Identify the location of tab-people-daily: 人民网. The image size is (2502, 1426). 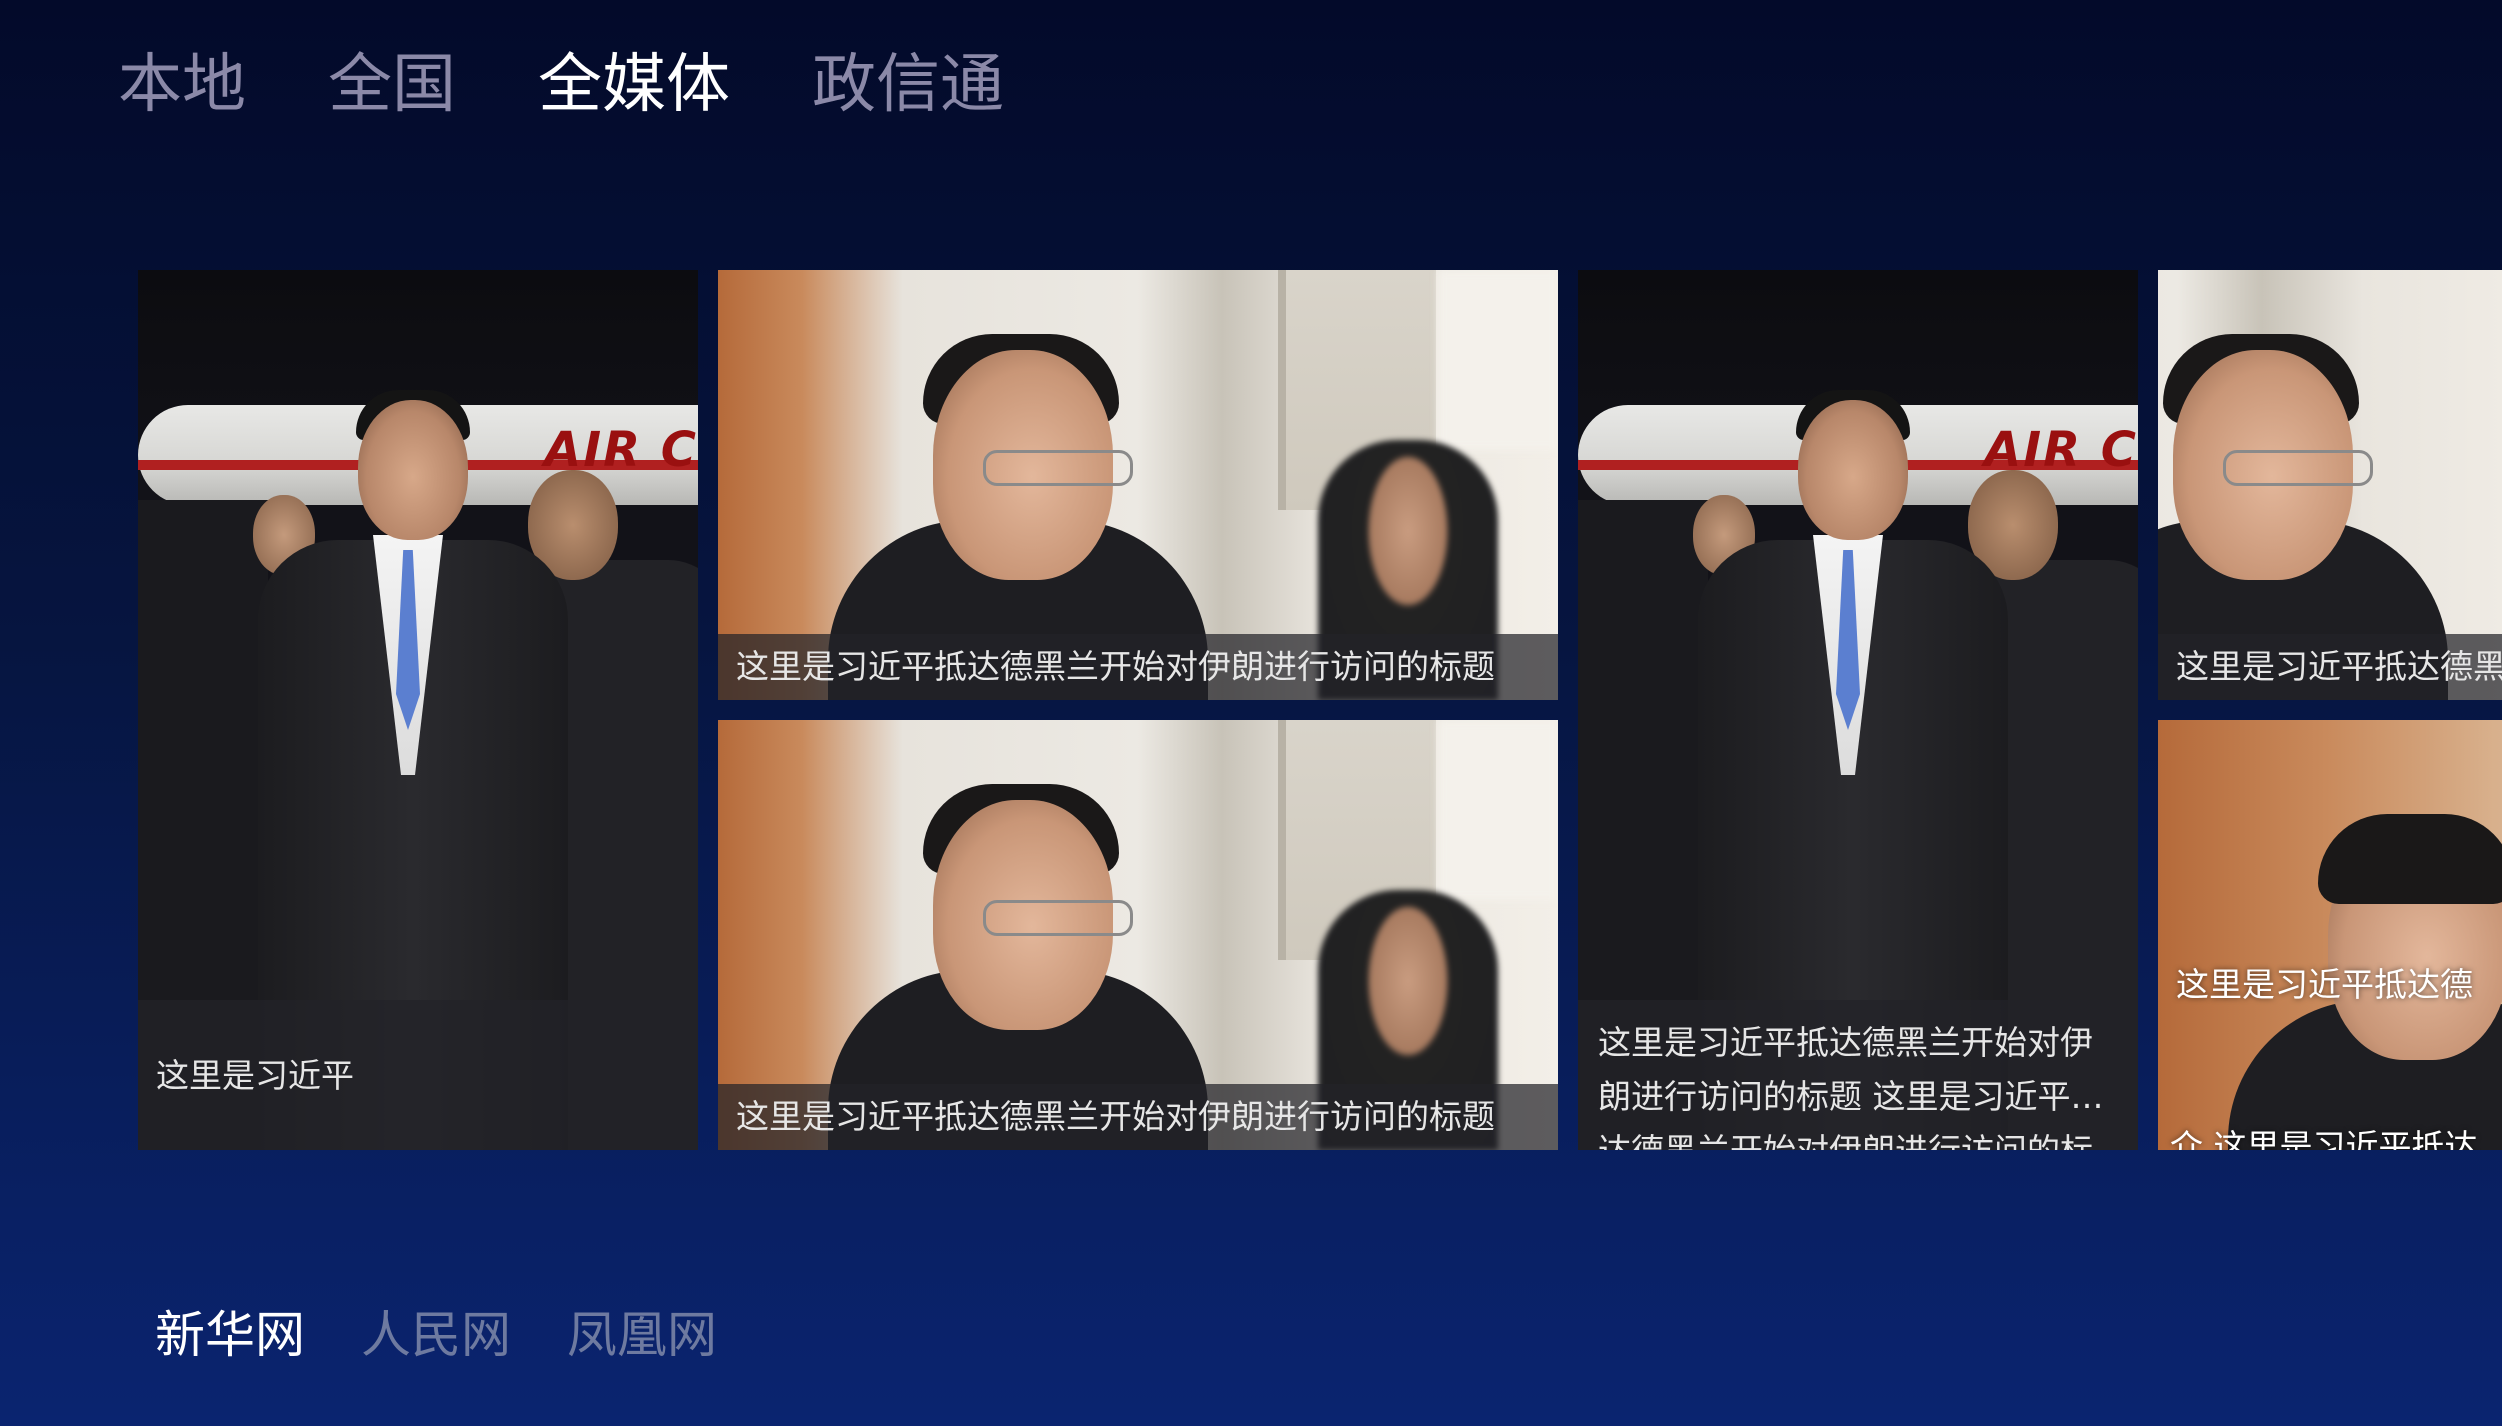
(436, 1331).